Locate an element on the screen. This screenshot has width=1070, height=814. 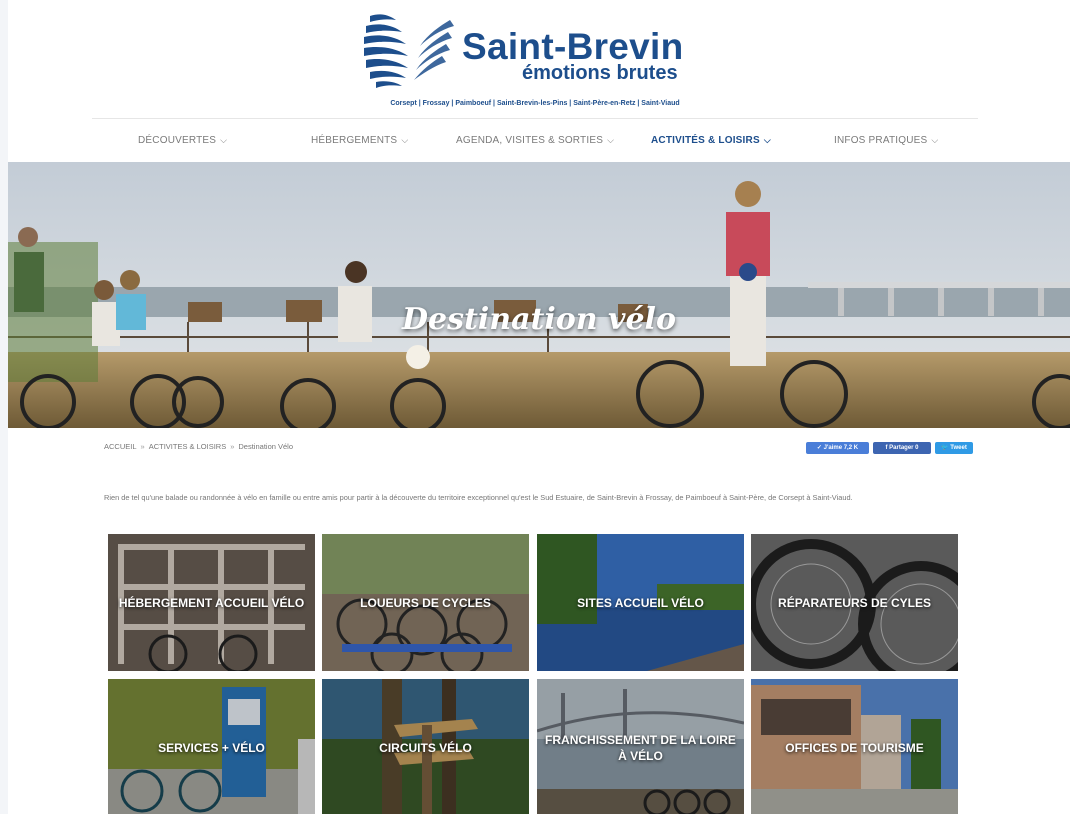
nav-item-infos-pratiques: INFOS PRATIQUES ⌵ is located at coordinates (886, 140).